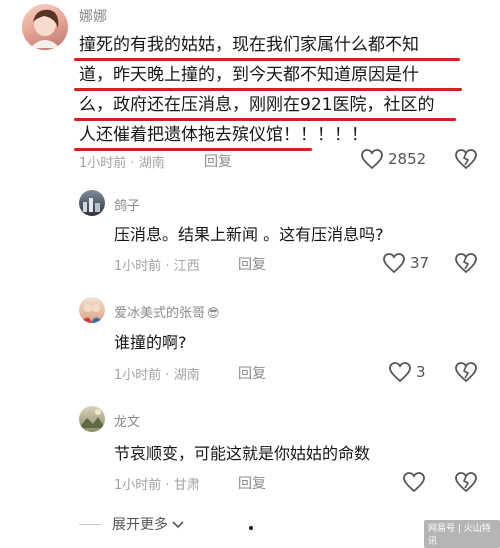 The height and width of the screenshot is (548, 500). I want to click on comment-time: 1小时前, so click(103, 163).